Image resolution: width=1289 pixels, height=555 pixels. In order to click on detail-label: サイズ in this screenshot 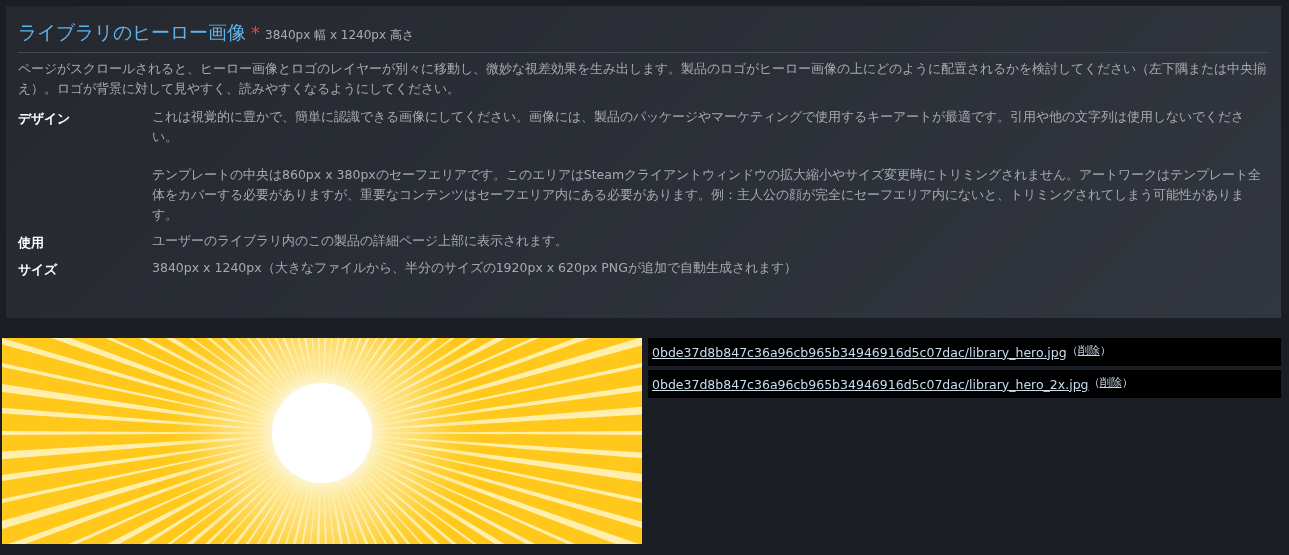, I will do `click(38, 270)`.